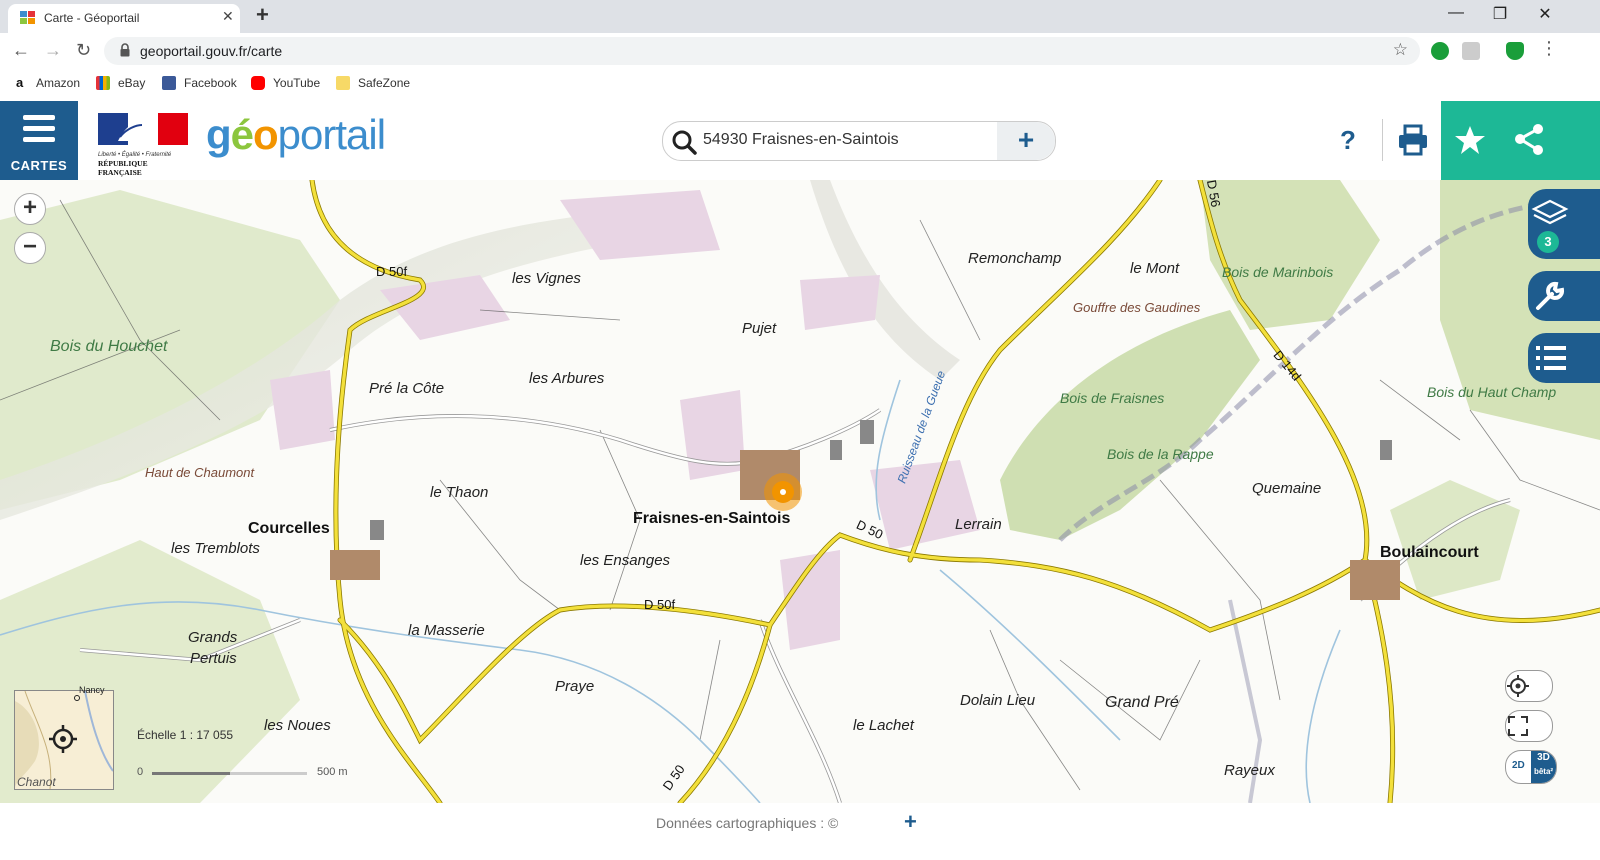  I want to click on address-bar: geoportail.gouv.fr/carte ☆, so click(762, 51).